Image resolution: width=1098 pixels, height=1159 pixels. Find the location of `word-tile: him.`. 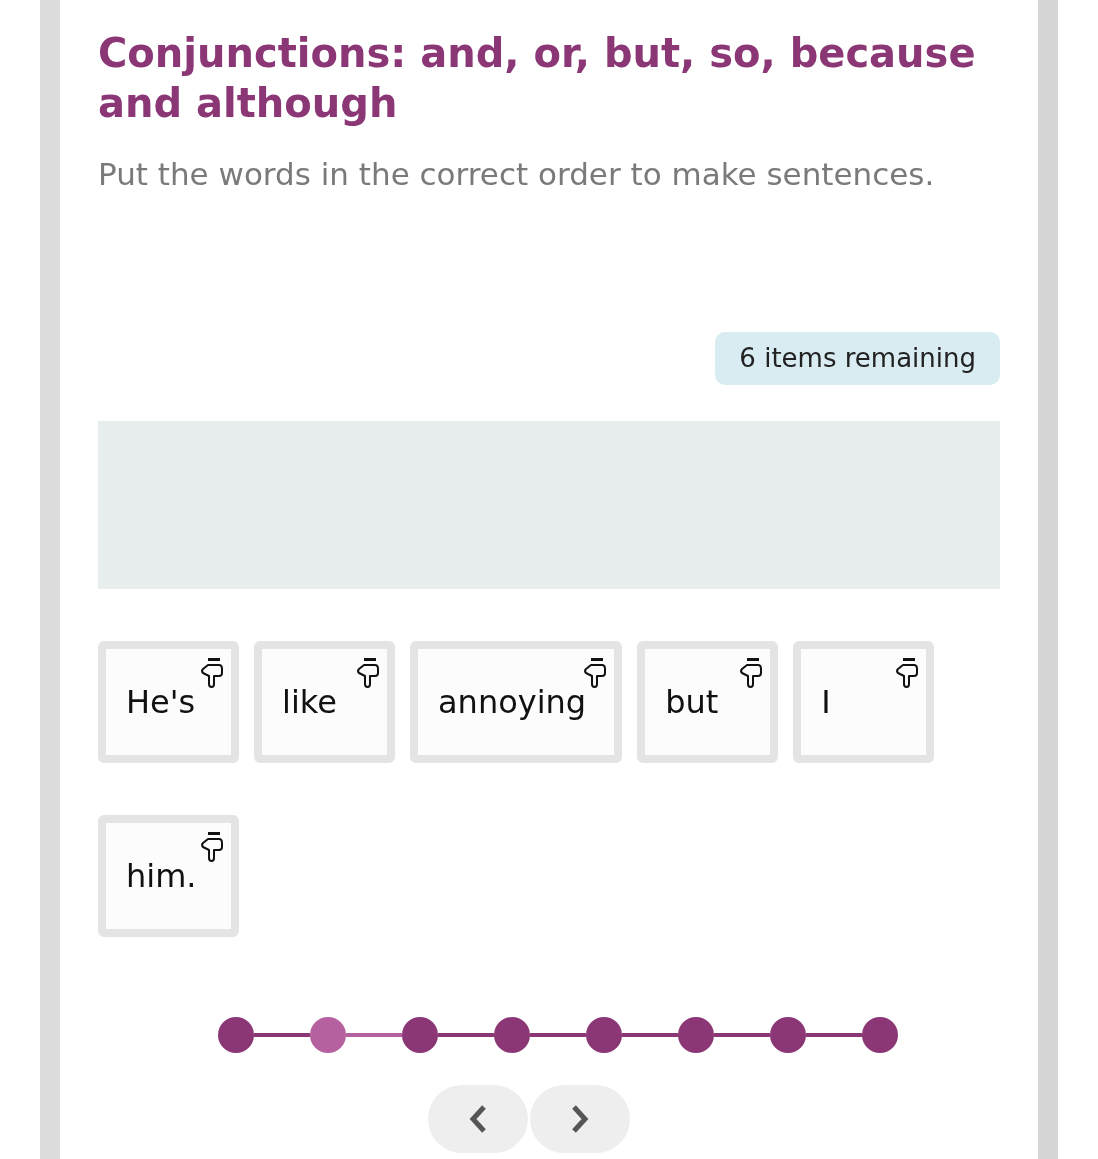

word-tile: him. is located at coordinates (168, 876).